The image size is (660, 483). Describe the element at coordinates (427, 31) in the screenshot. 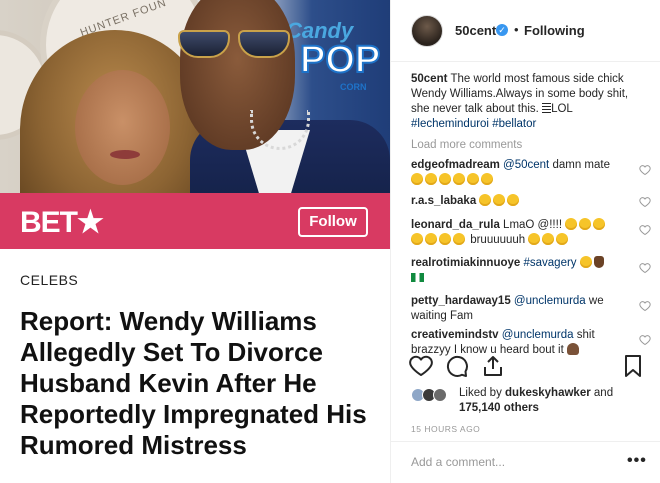

I see `avatar` at that location.